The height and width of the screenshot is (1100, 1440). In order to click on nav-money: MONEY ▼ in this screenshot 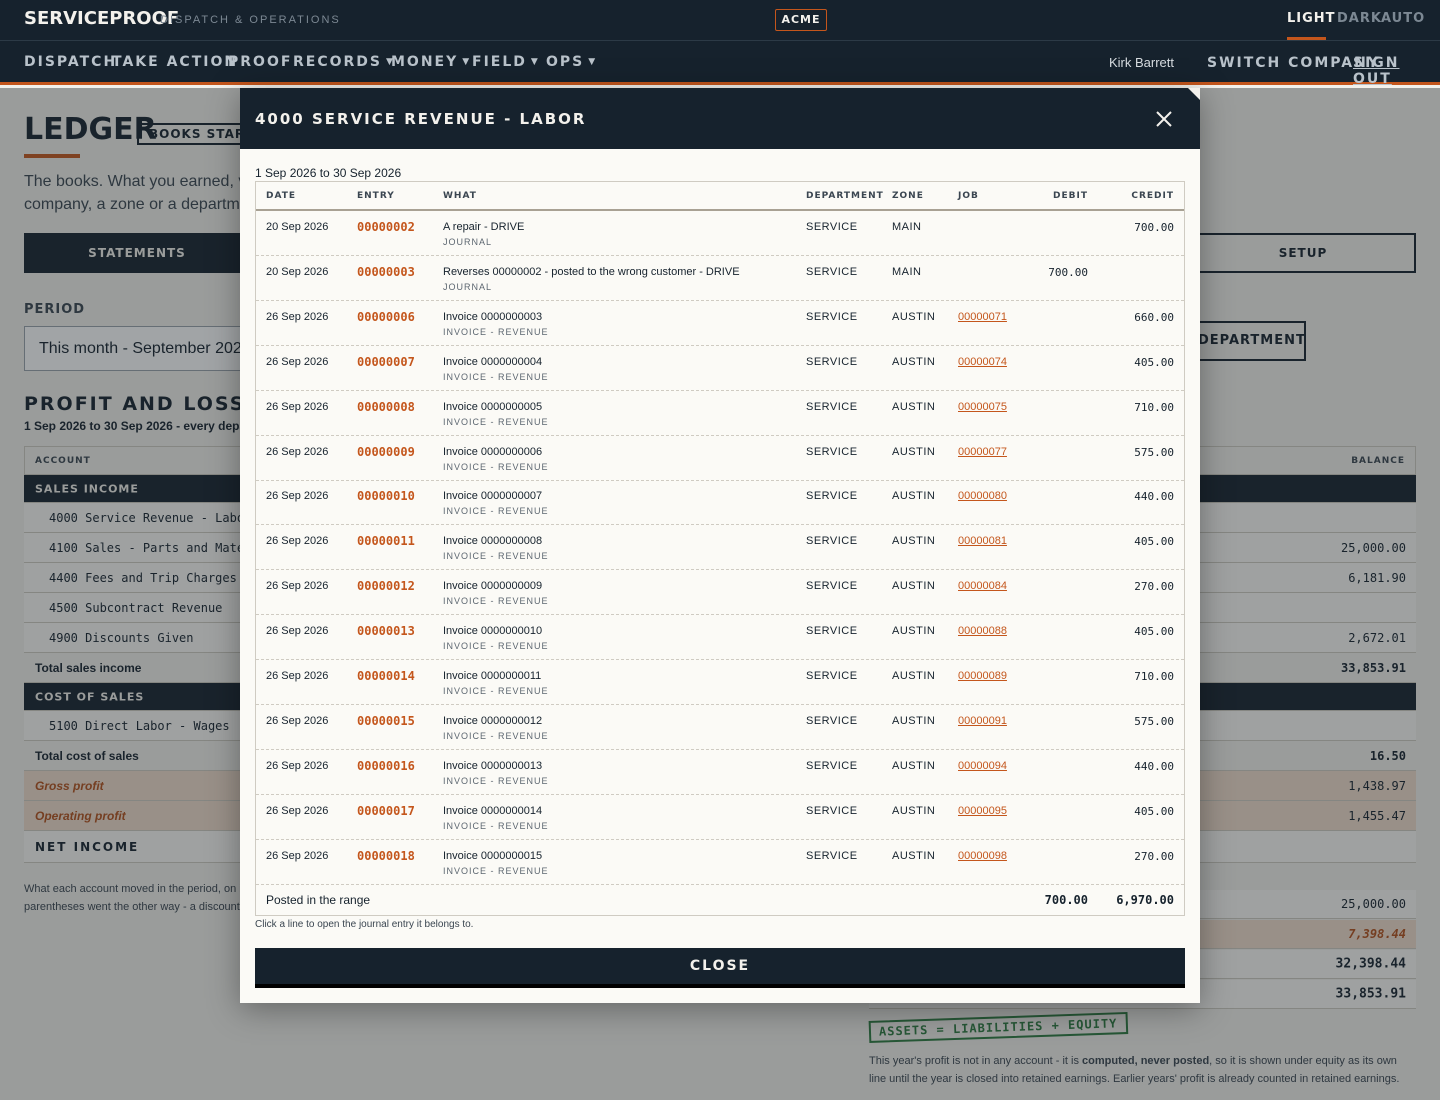, I will do `click(431, 62)`.